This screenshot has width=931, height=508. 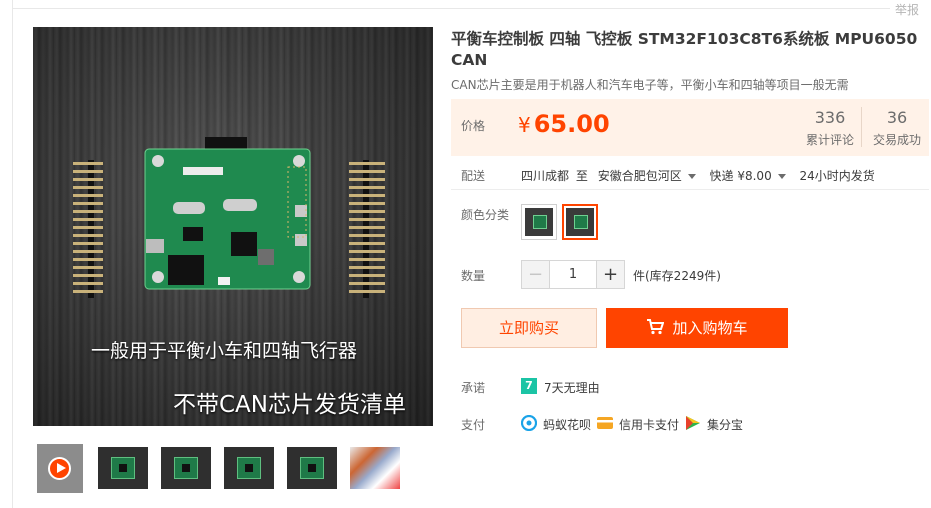 I want to click on sales-stat: 36 交易成功, so click(x=897, y=128).